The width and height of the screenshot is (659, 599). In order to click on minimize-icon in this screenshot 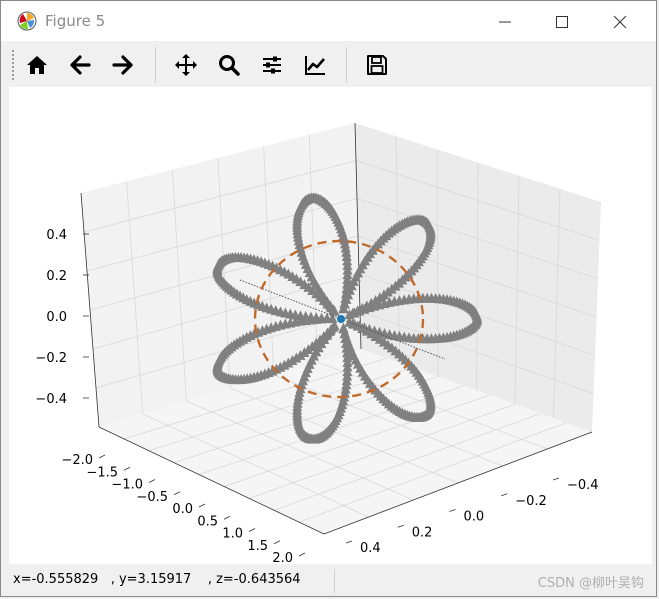, I will do `click(505, 22)`.